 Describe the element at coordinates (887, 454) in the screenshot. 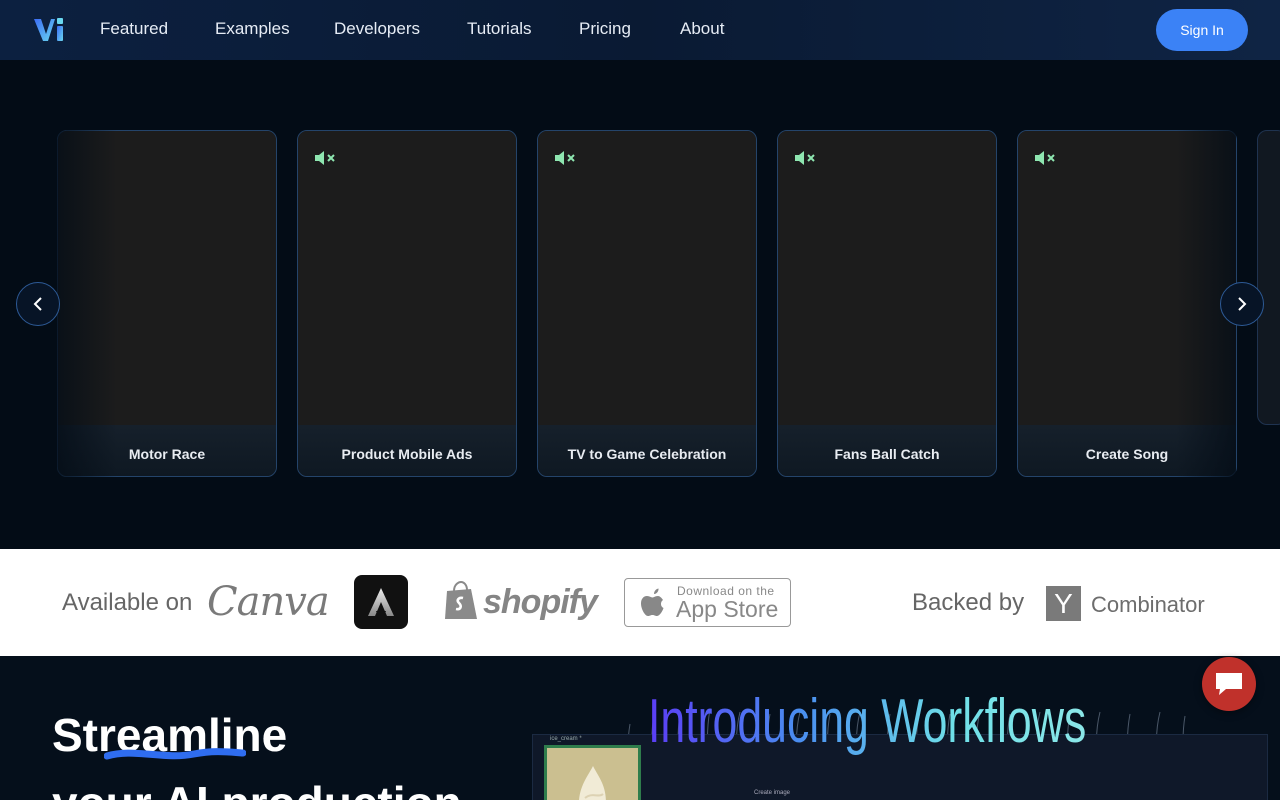

I see `video-card-title: Fans Ball Catch` at that location.